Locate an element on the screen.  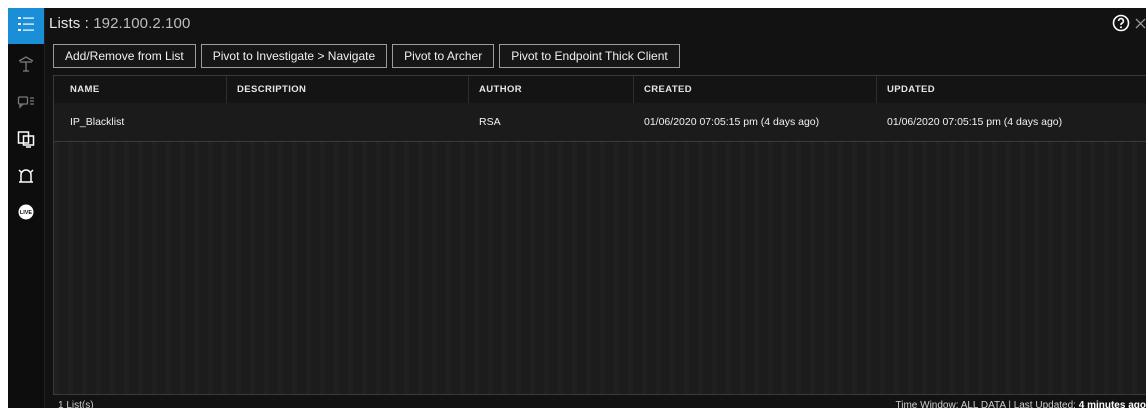
live-icon: LIVE is located at coordinates (26, 214).